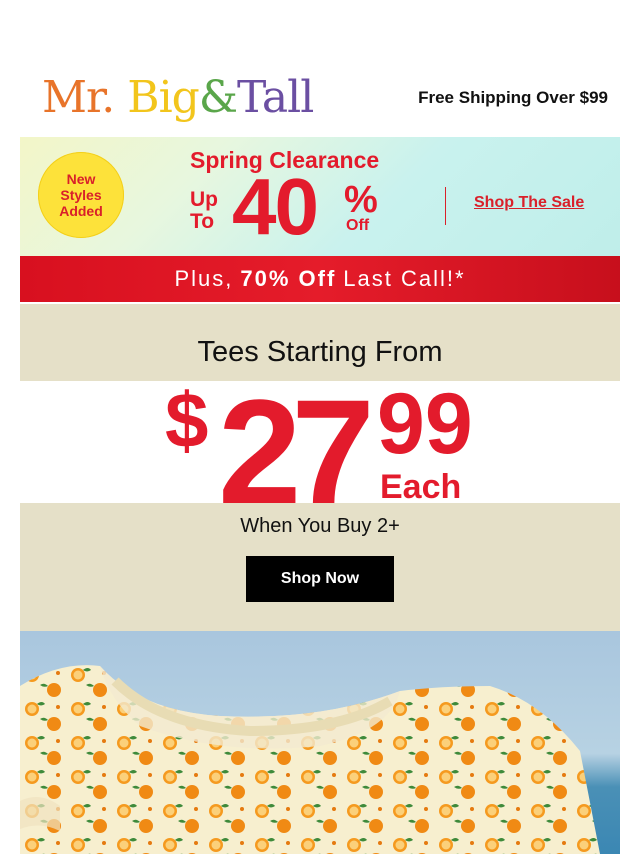 The image size is (640, 854). I want to click on to-label: To, so click(202, 221).